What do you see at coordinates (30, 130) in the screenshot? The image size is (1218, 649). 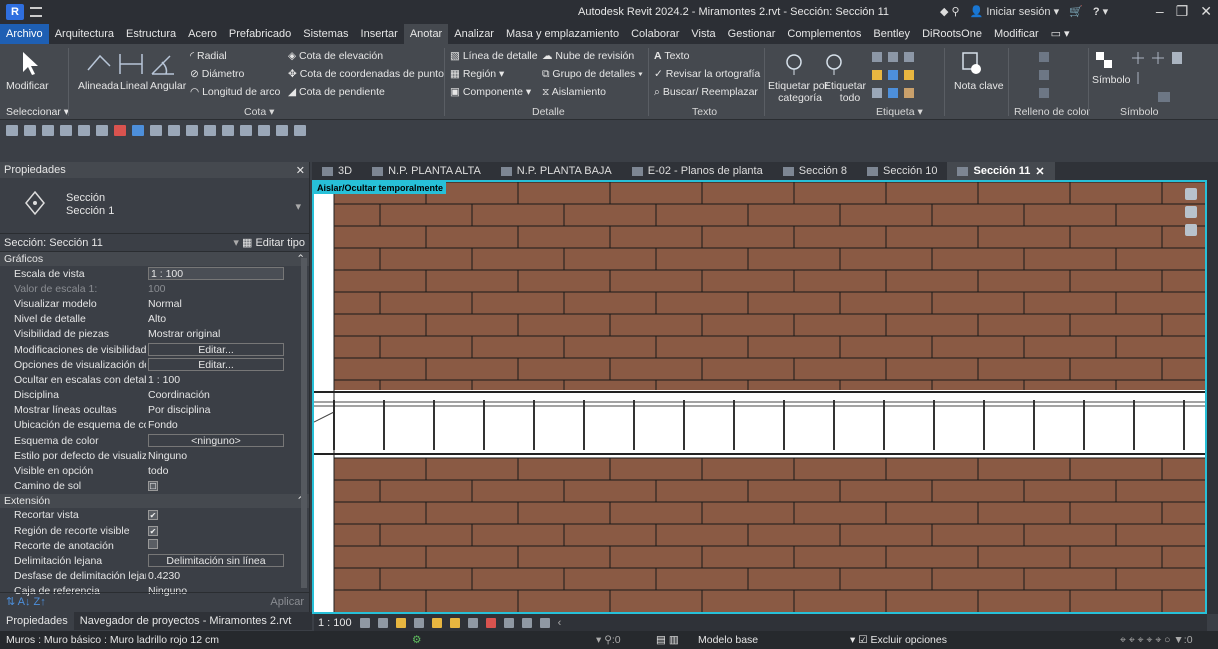 I see `save-icon` at bounding box center [30, 130].